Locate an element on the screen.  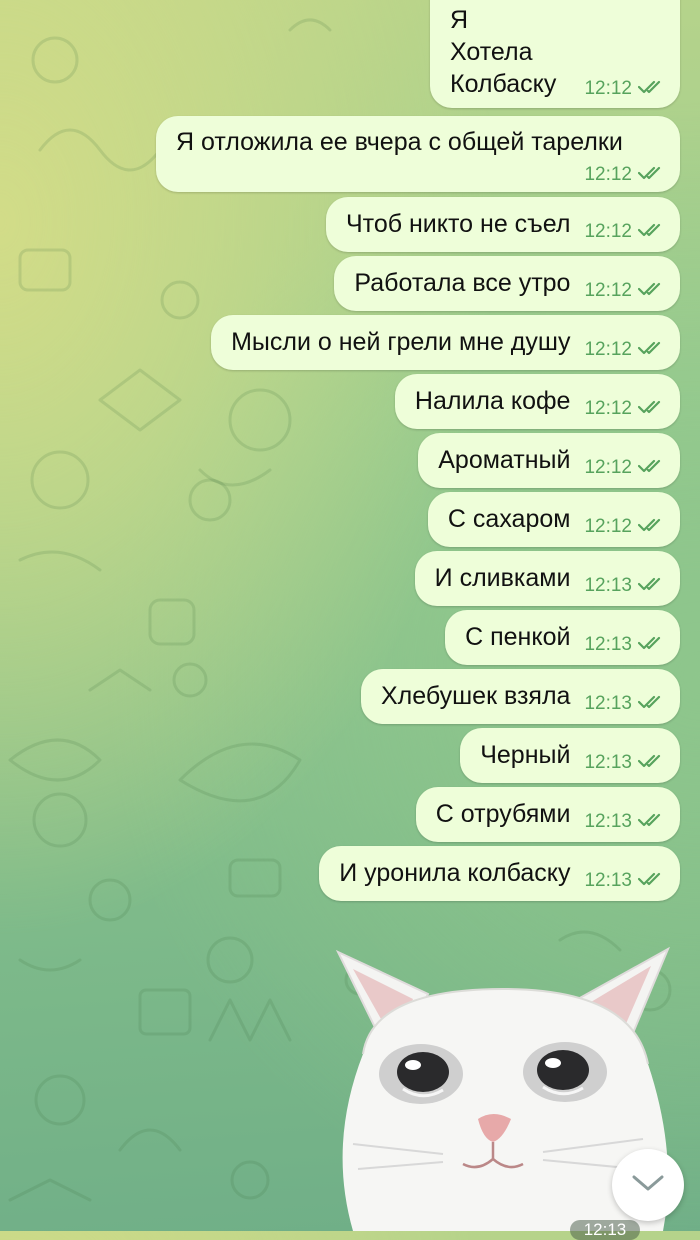
message-text: Черный is located at coordinates (525, 755).